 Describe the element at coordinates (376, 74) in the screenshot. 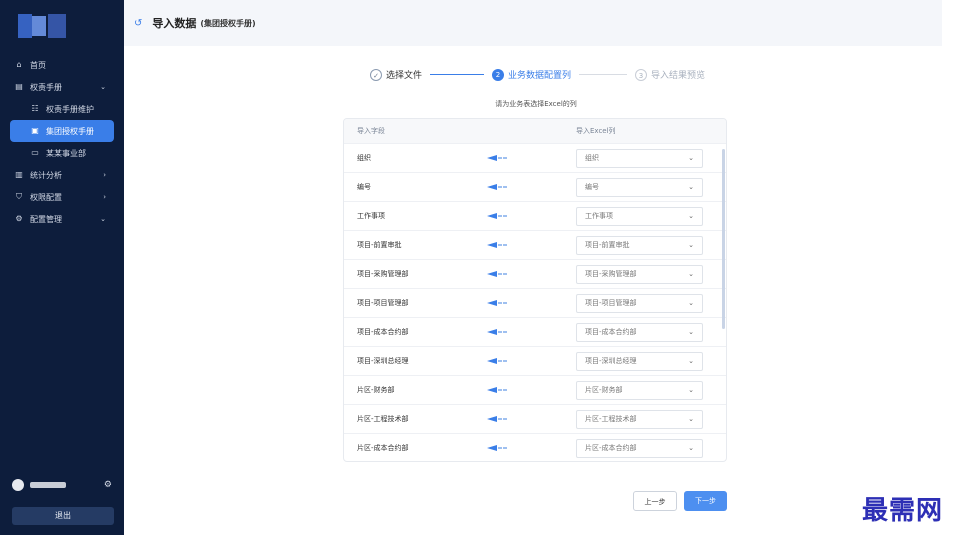

I see `check-icon: ✓` at that location.